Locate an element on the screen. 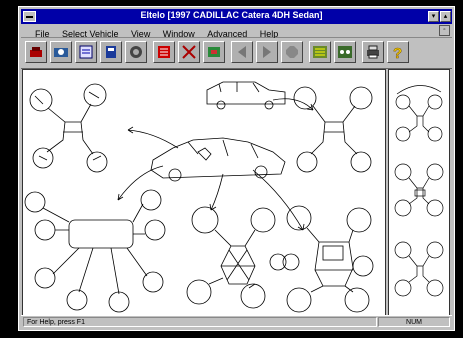  document-icon is located at coordinates (164, 52).